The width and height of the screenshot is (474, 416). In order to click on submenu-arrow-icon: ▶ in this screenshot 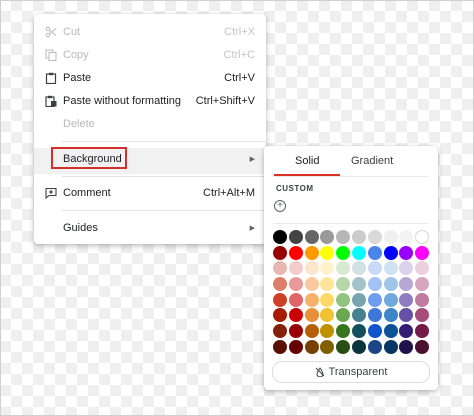, I will do `click(252, 228)`.